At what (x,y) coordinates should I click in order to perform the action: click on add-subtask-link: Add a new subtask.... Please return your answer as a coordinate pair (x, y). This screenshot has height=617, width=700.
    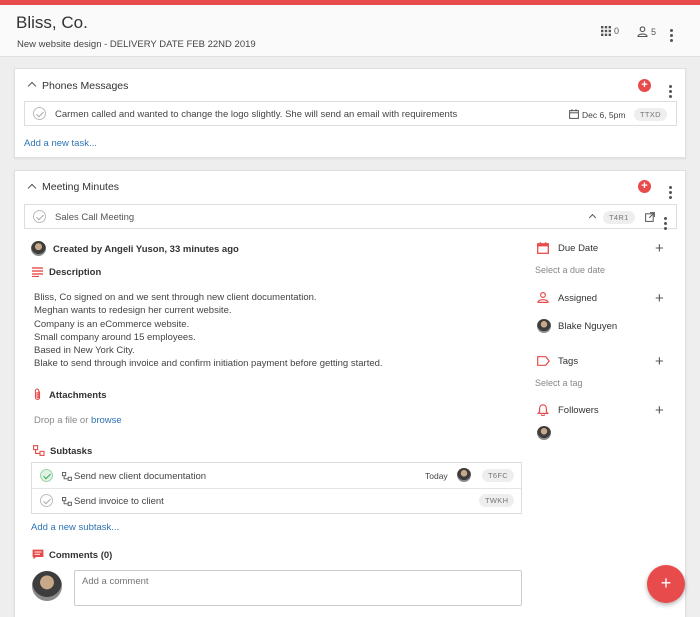
    Looking at the image, I should click on (75, 527).